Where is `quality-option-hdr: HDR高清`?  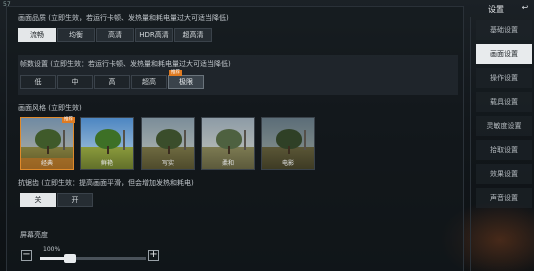
quality-option-hdr: HDR高清 is located at coordinates (154, 35).